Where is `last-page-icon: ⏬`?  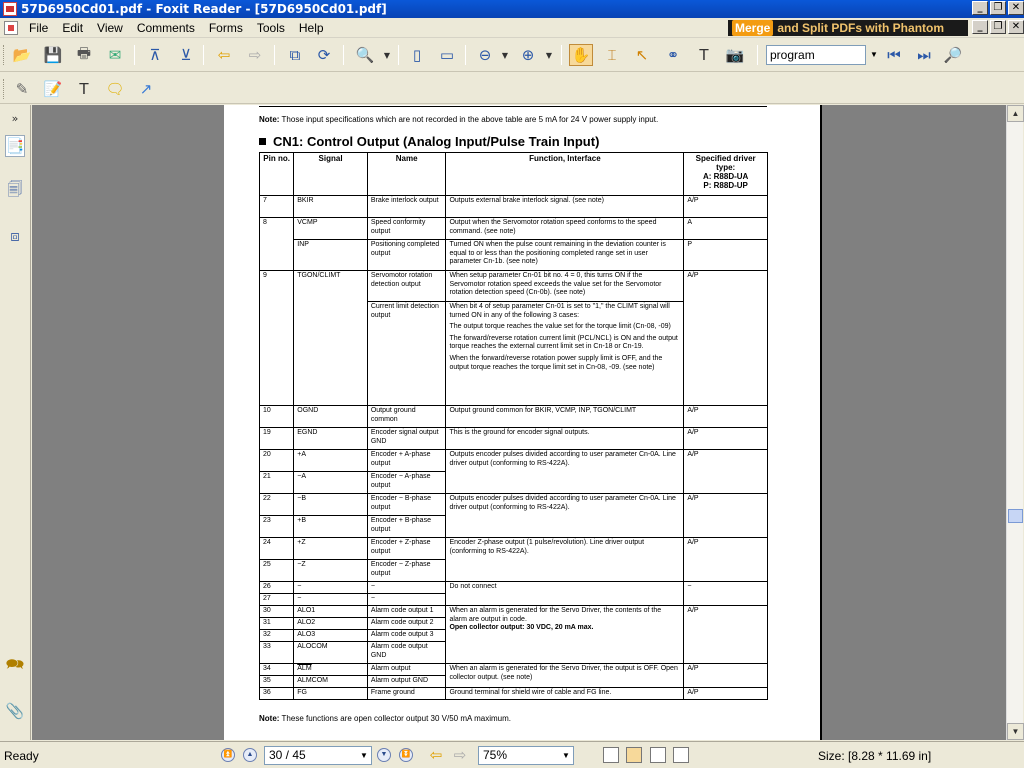 last-page-icon: ⏬ is located at coordinates (406, 755).